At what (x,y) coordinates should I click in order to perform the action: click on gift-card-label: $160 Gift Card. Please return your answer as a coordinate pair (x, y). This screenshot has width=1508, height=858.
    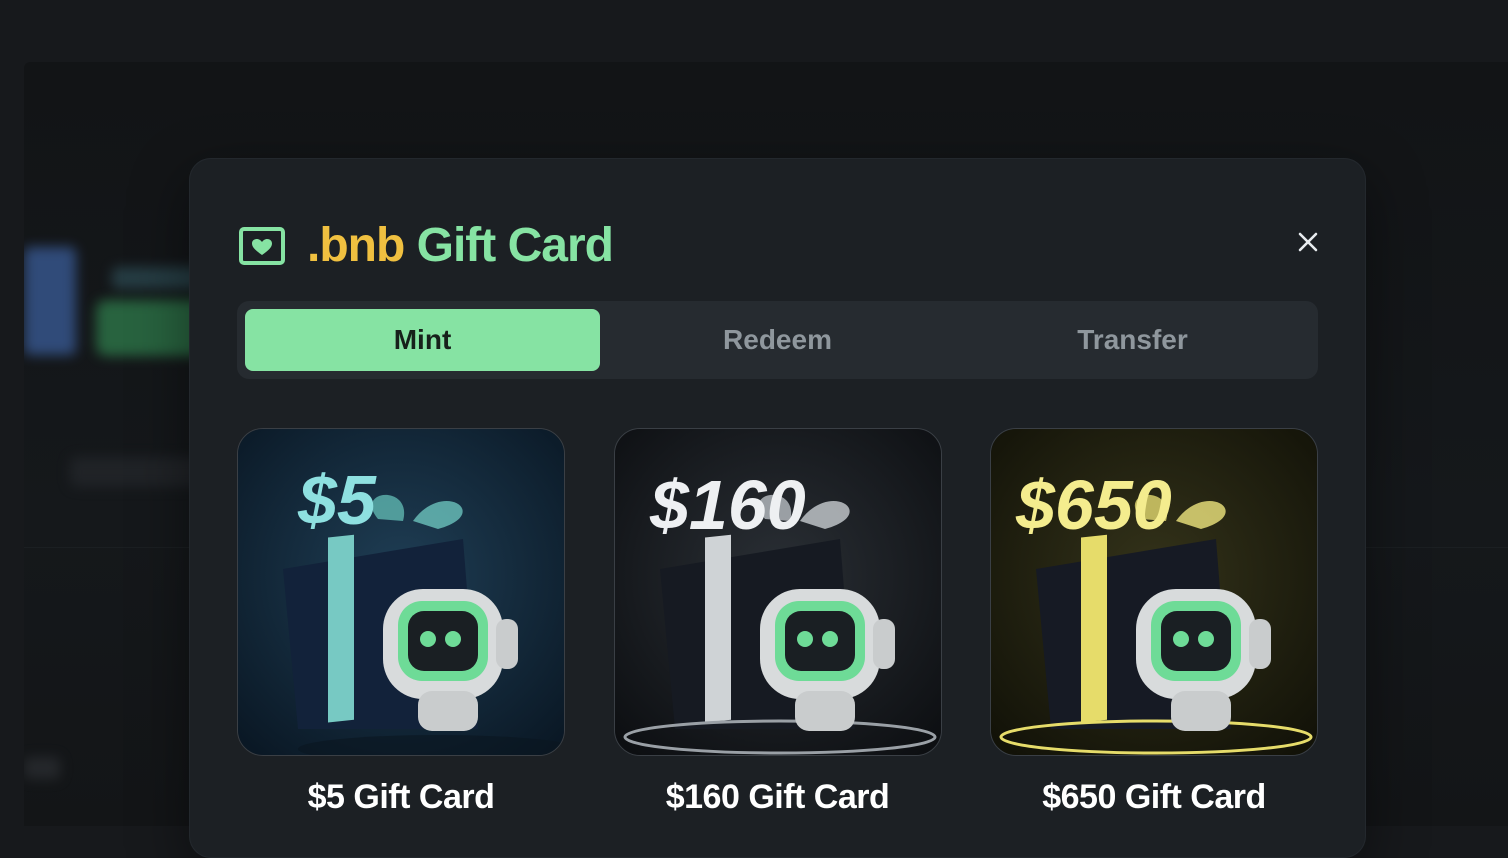
    Looking at the image, I should click on (777, 797).